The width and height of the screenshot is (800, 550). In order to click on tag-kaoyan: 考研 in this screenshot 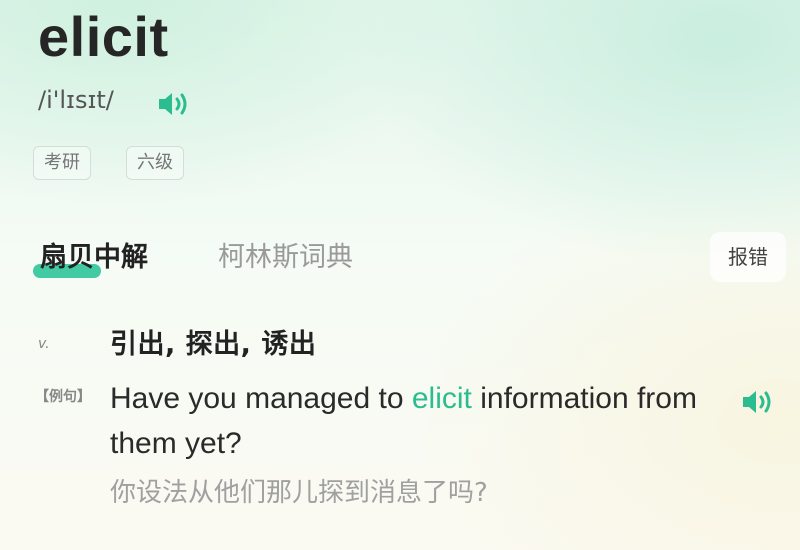, I will do `click(62, 163)`.